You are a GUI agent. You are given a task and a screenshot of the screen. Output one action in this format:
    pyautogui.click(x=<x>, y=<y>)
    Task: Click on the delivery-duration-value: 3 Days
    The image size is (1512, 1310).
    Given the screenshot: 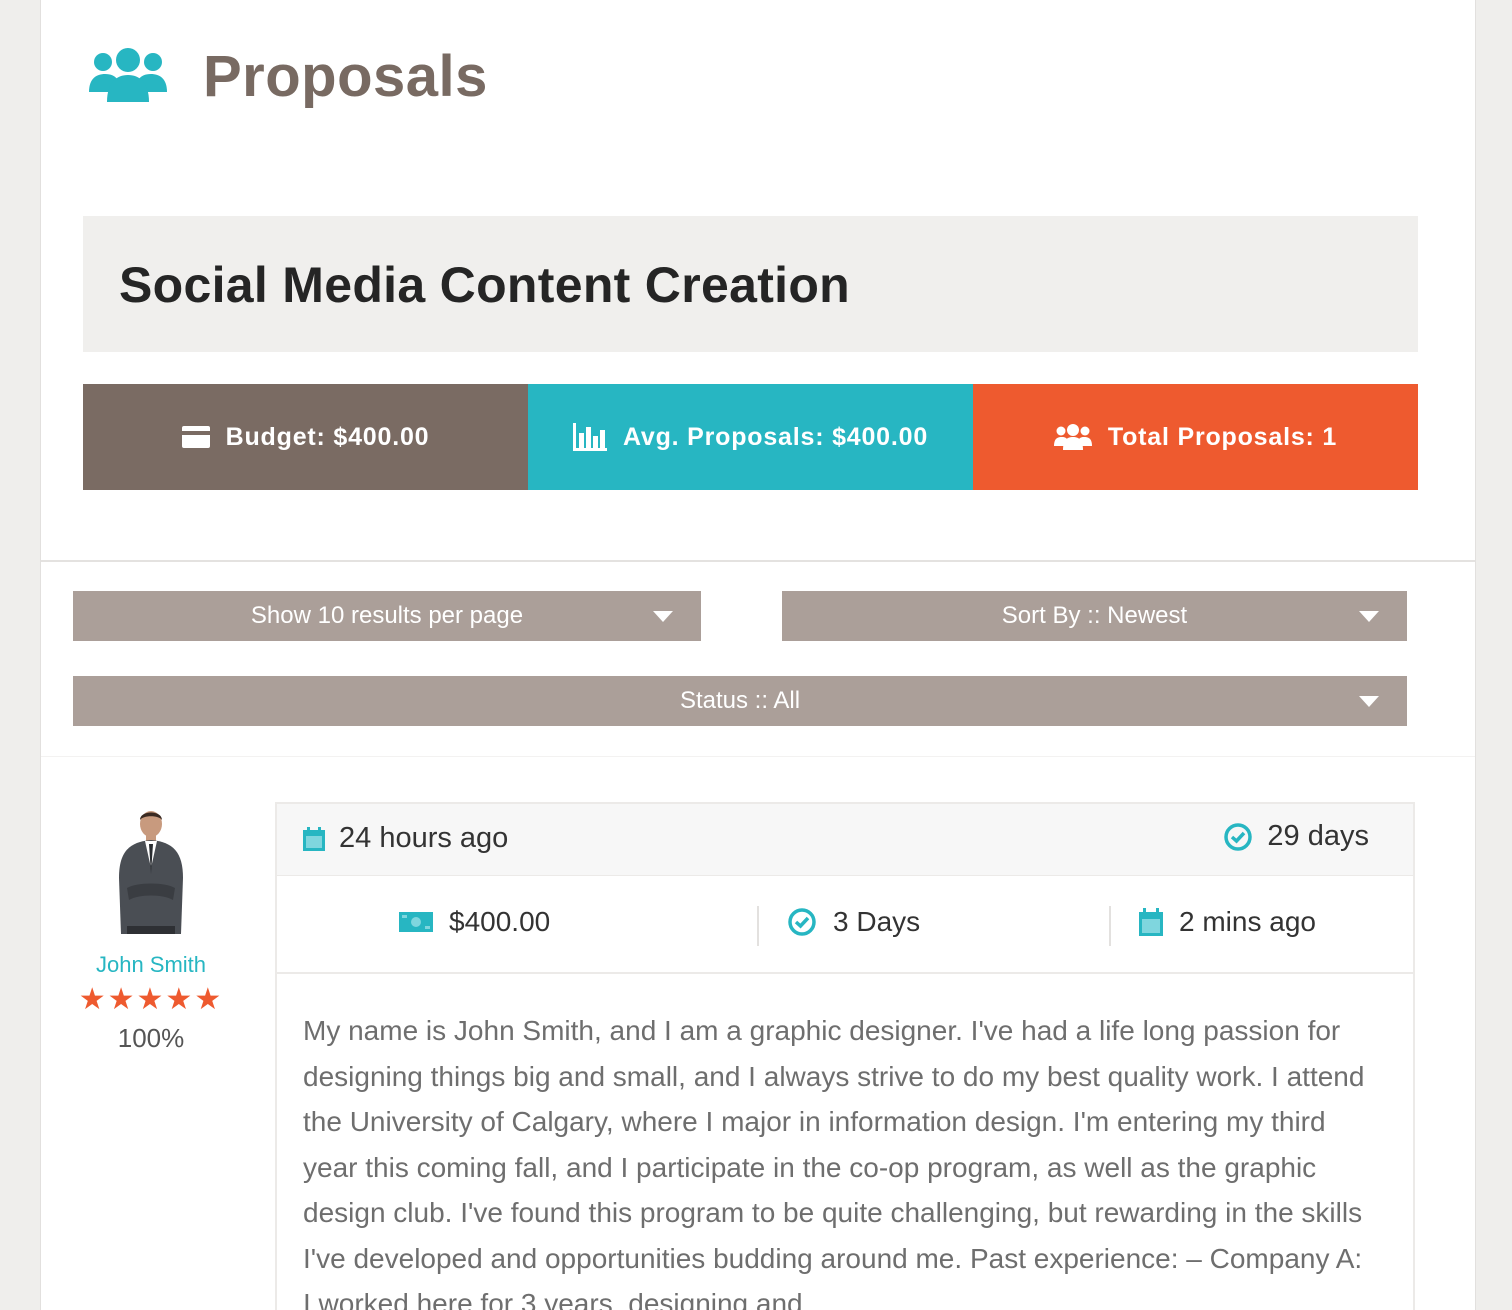 What is the action you would take?
    pyautogui.click(x=877, y=921)
    